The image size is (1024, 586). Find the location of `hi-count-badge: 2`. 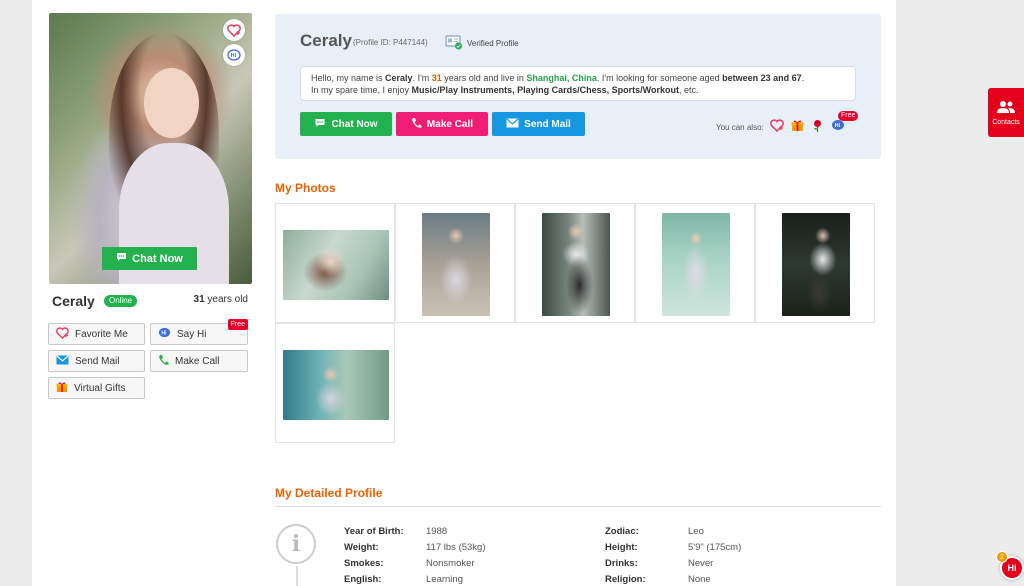

hi-count-badge: 2 is located at coordinates (1002, 557).